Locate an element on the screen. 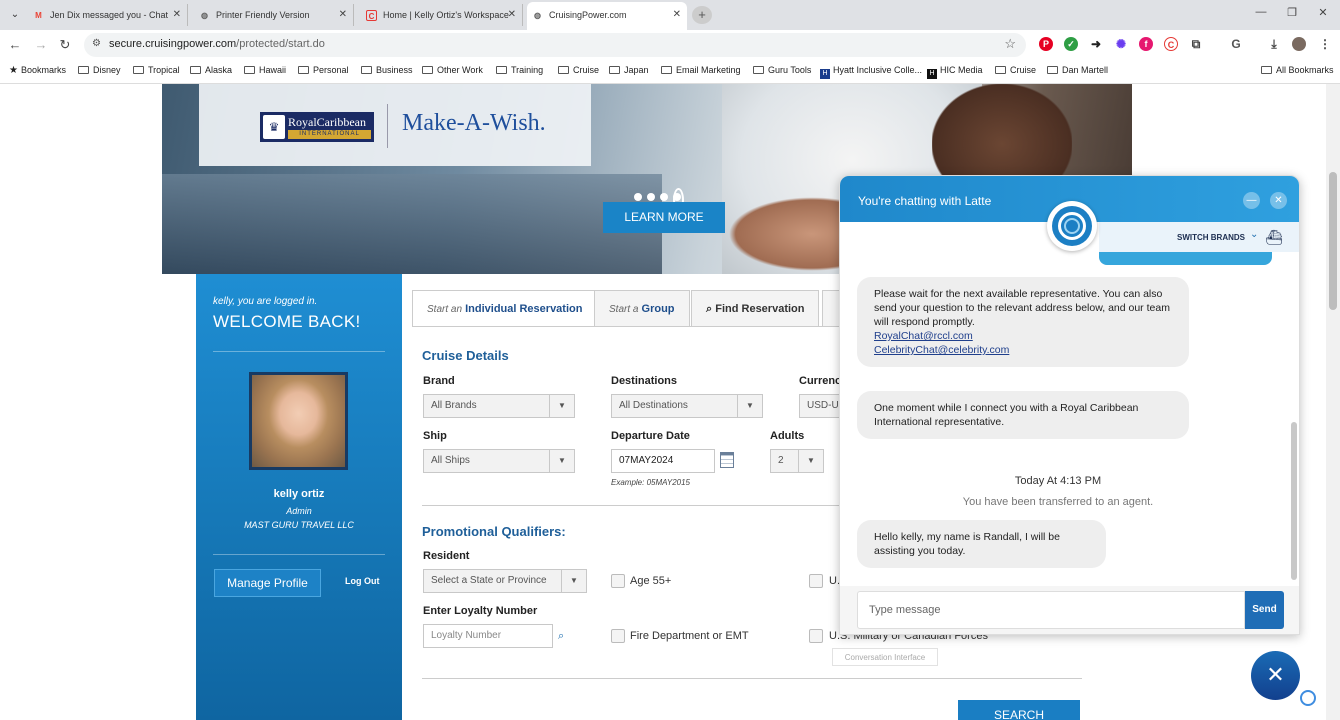 Image resolution: width=1340 pixels, height=720 pixels. switch-brands-label: SWITCH BRANDS is located at coordinates (1211, 237).